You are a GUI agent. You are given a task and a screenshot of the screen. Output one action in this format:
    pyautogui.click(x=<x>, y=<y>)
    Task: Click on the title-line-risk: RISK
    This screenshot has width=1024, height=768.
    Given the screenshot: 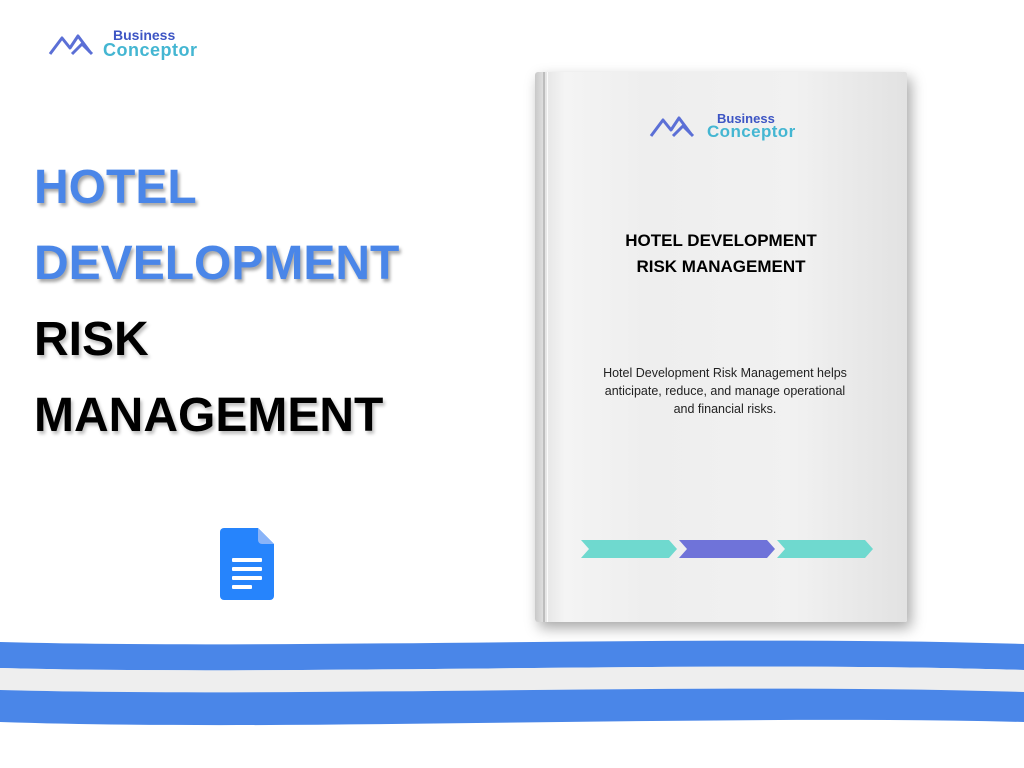 What is the action you would take?
    pyautogui.click(x=91, y=339)
    